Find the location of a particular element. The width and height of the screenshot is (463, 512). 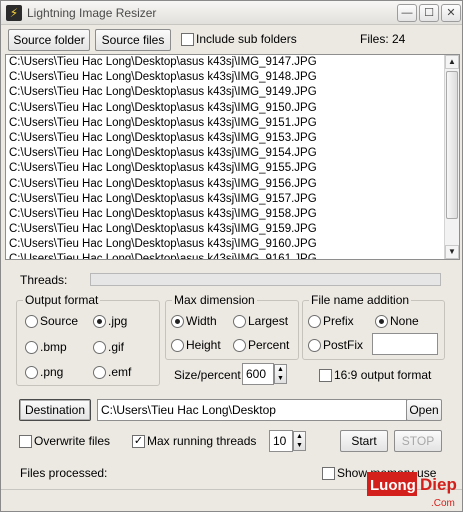

stop-button: STOP is located at coordinates (418, 441).